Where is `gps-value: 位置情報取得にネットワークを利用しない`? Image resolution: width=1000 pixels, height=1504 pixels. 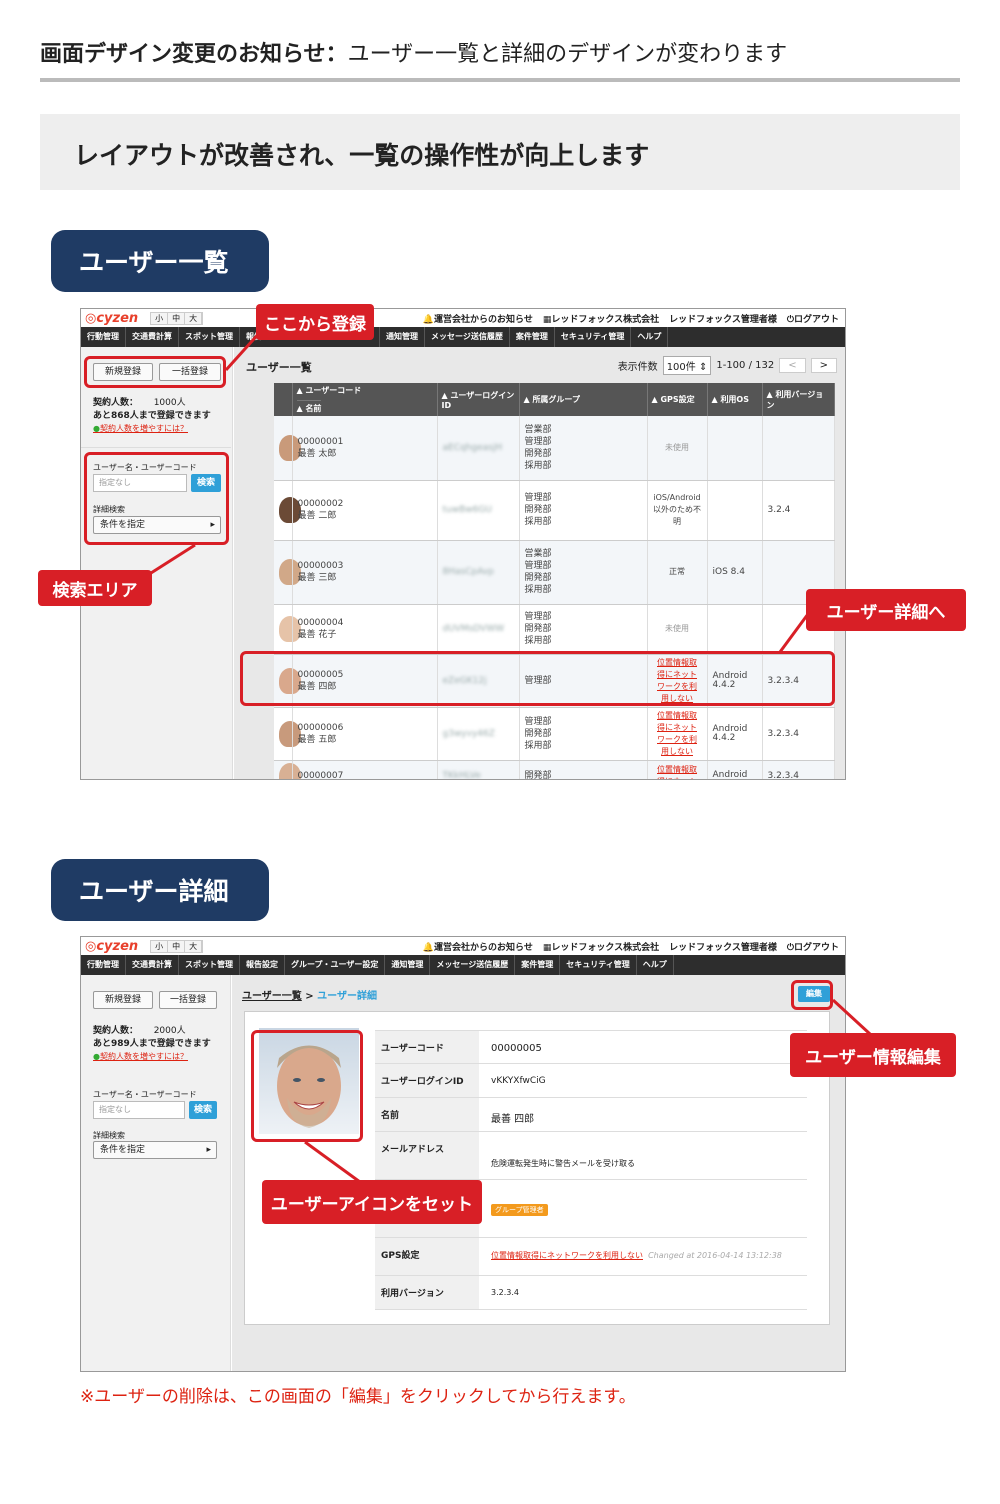 gps-value: 位置情報取得にネットワークを利用しない is located at coordinates (567, 1255).